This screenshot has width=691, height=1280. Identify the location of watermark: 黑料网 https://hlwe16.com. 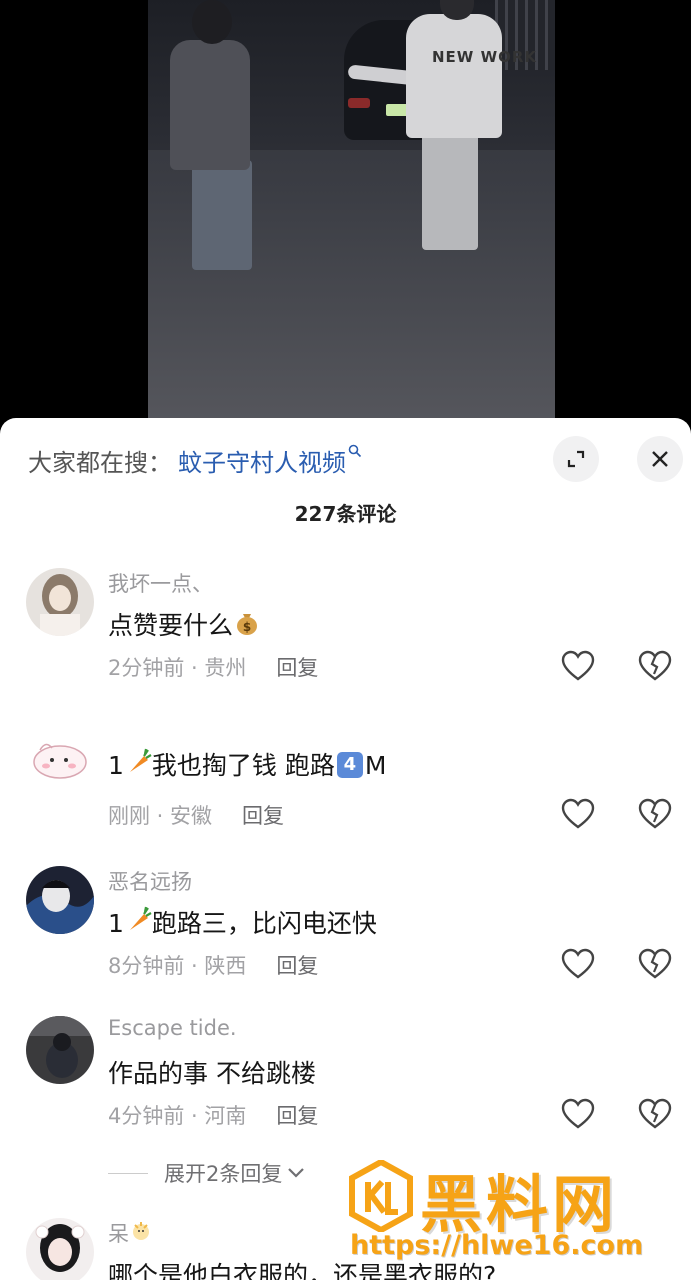
(514, 1217).